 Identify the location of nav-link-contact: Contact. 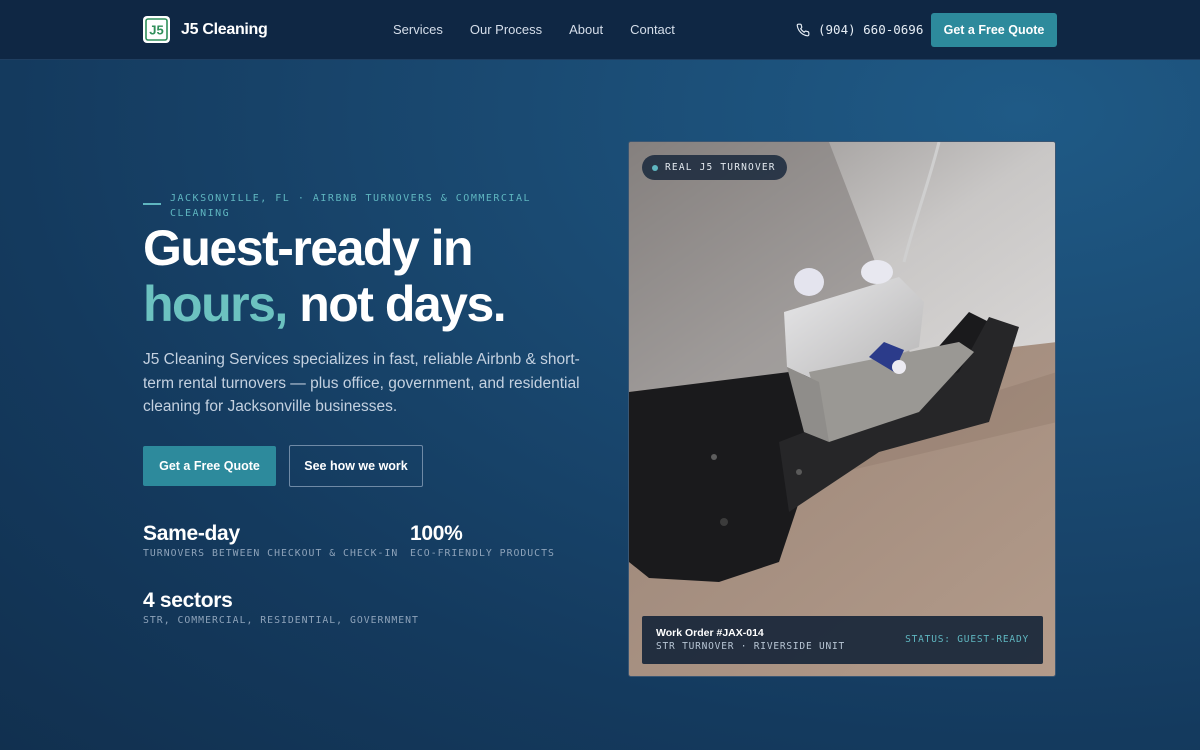
(652, 29).